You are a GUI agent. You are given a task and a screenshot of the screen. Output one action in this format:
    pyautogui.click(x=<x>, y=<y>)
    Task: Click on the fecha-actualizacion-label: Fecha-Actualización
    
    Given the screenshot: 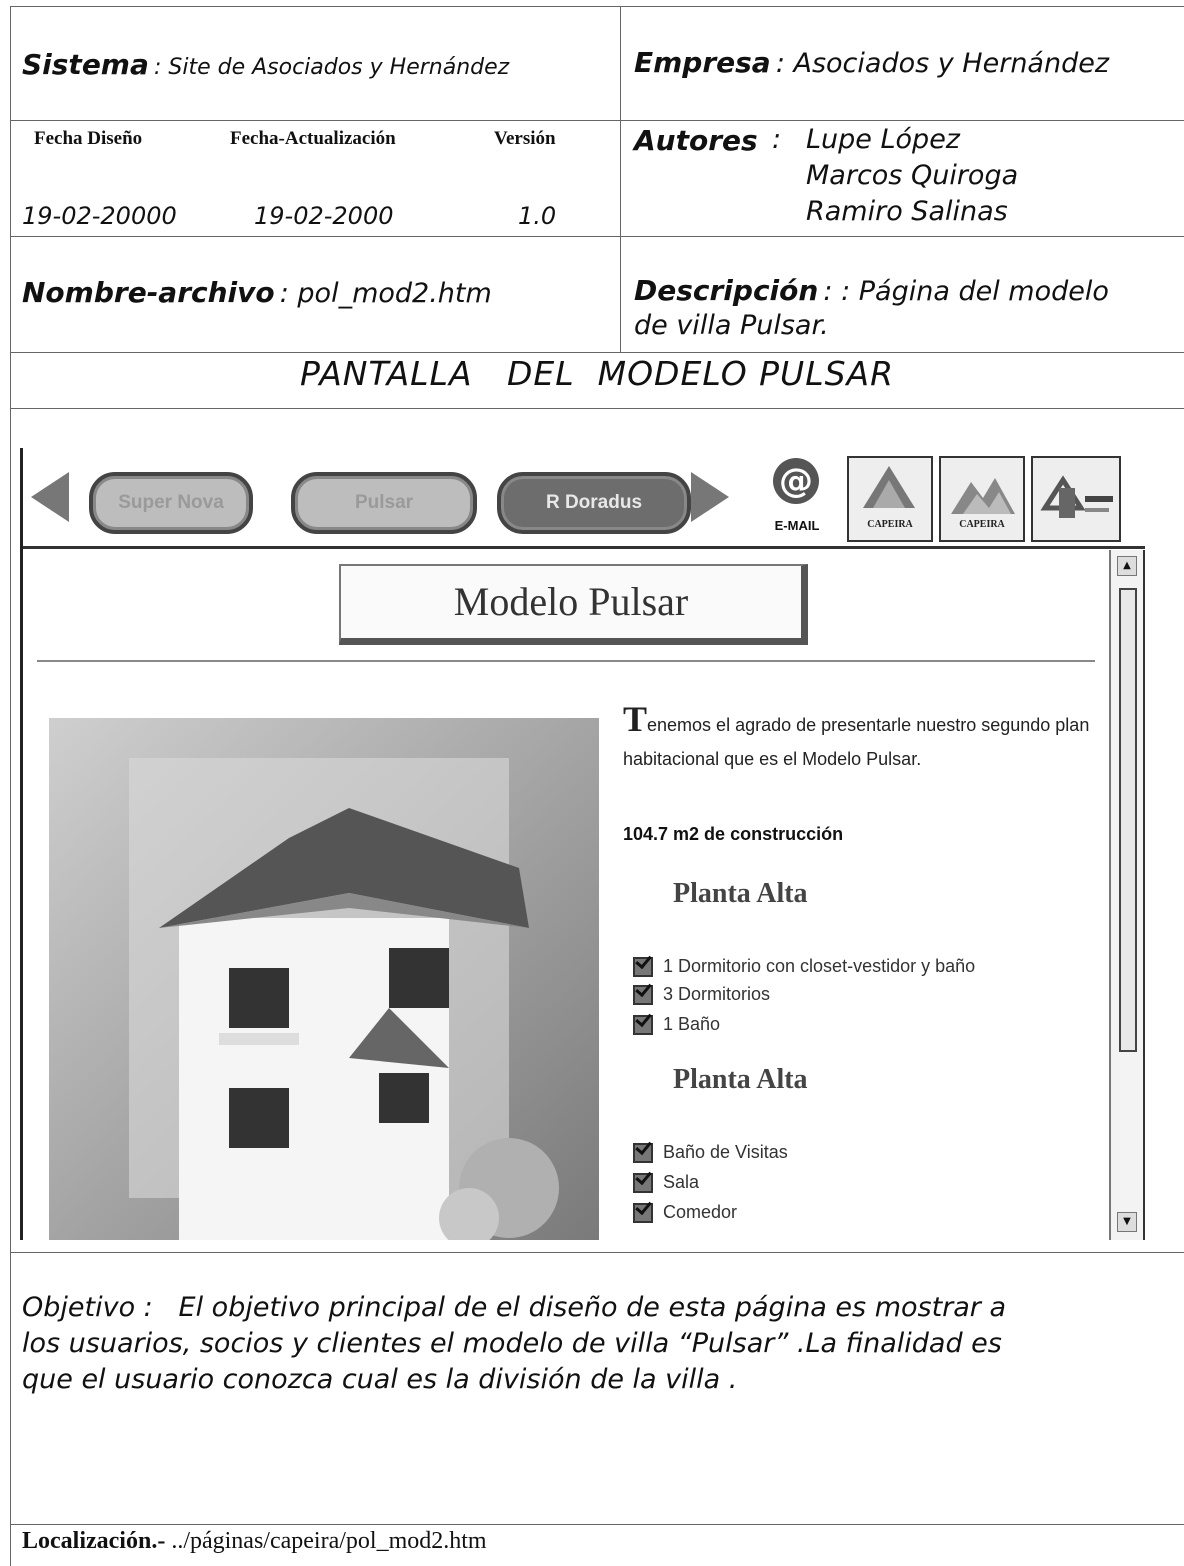 What is the action you would take?
    pyautogui.click(x=313, y=138)
    